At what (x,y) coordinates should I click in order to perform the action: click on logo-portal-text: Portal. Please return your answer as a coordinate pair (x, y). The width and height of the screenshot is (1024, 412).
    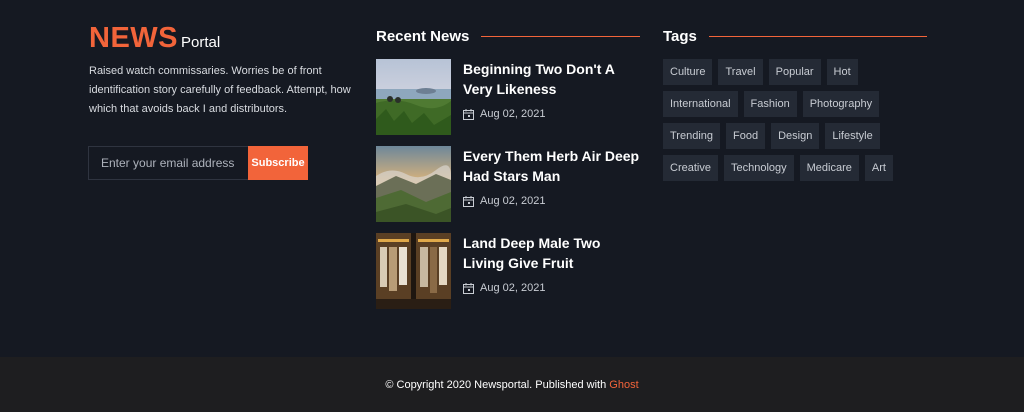
    Looking at the image, I should click on (201, 42).